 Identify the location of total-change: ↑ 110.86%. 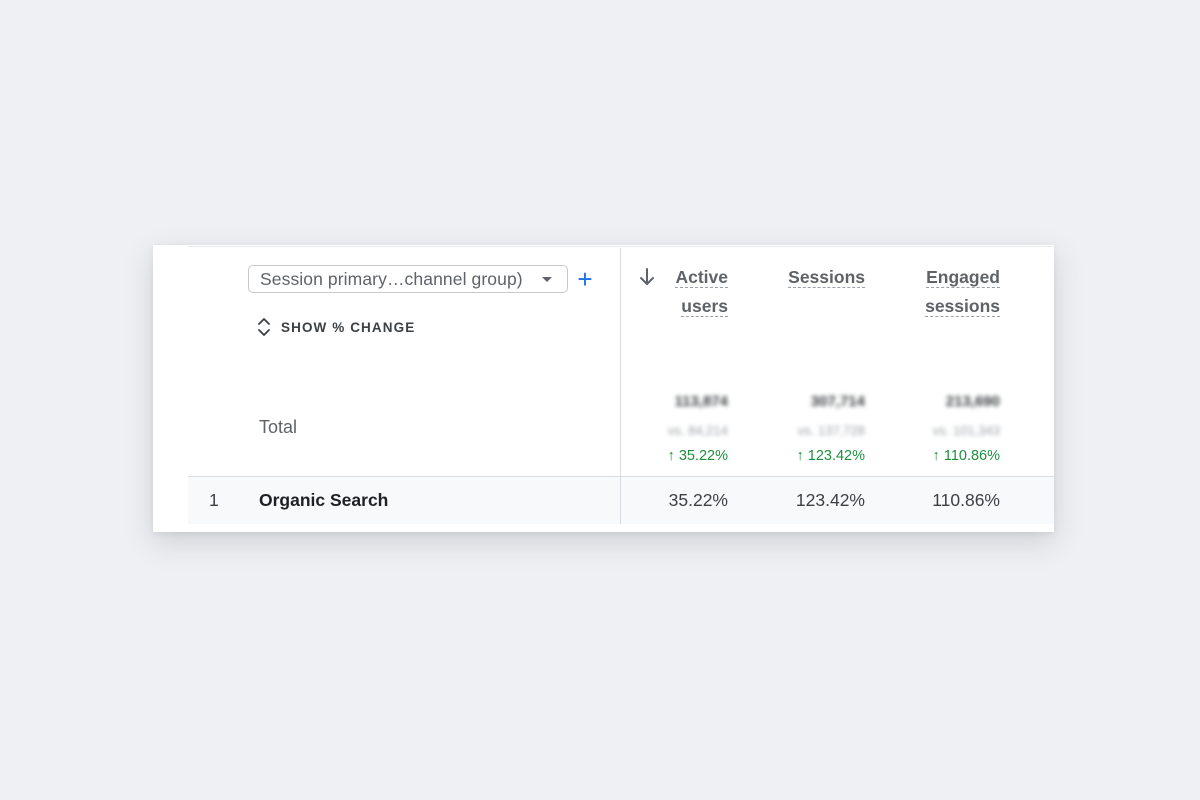
(966, 456).